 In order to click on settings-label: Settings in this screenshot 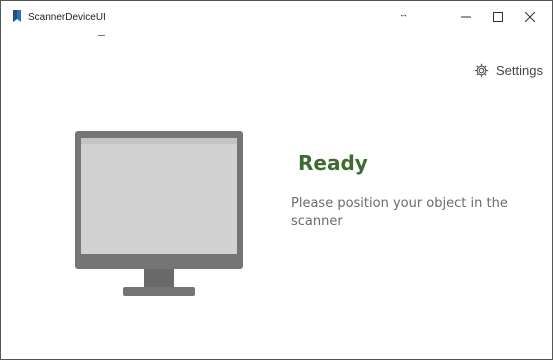, I will do `click(519, 70)`.